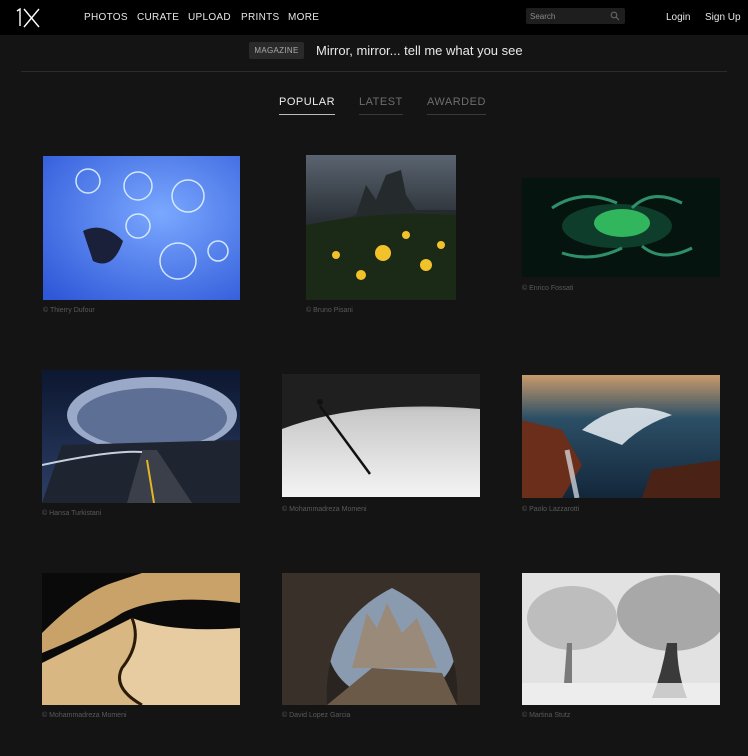 This screenshot has width=748, height=756. Describe the element at coordinates (209, 17) in the screenshot. I see `nav-upload: UPLOAD` at that location.